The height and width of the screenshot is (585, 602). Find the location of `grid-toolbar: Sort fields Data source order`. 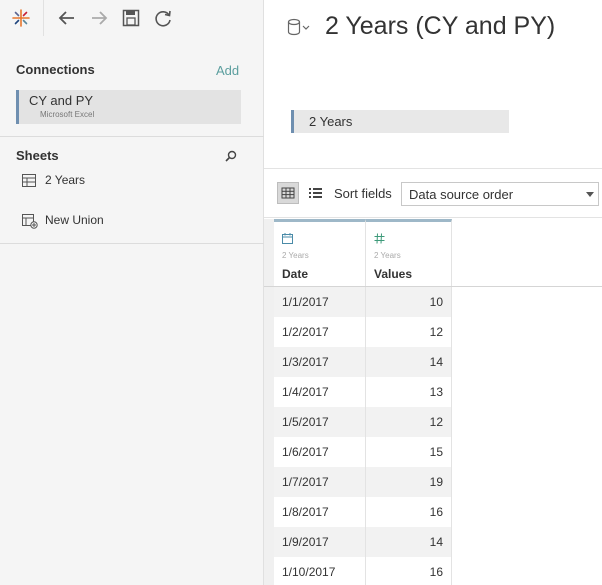

grid-toolbar: Sort fields Data source order is located at coordinates (433, 193).